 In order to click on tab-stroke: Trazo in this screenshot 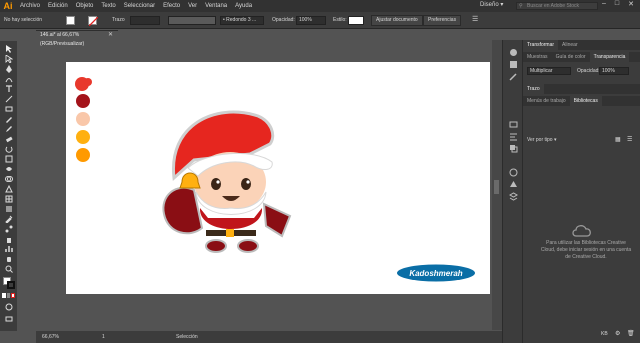, I will do `click(533, 89)`.